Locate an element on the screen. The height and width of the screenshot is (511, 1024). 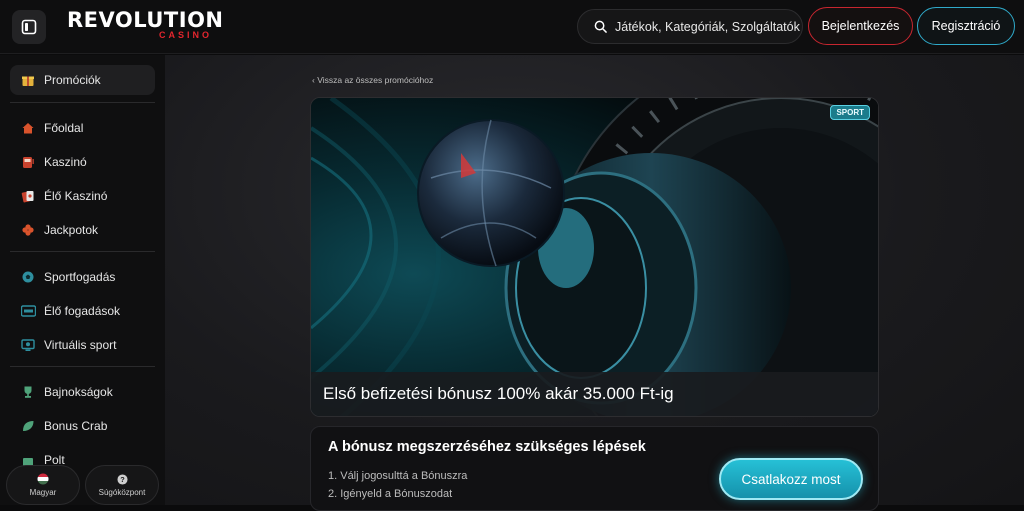
live-icon is located at coordinates (28, 311).